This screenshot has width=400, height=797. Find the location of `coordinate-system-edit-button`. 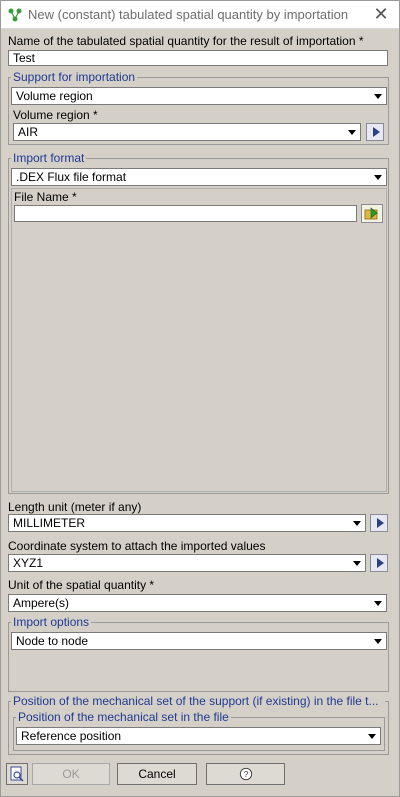

coordinate-system-edit-button is located at coordinates (379, 563).